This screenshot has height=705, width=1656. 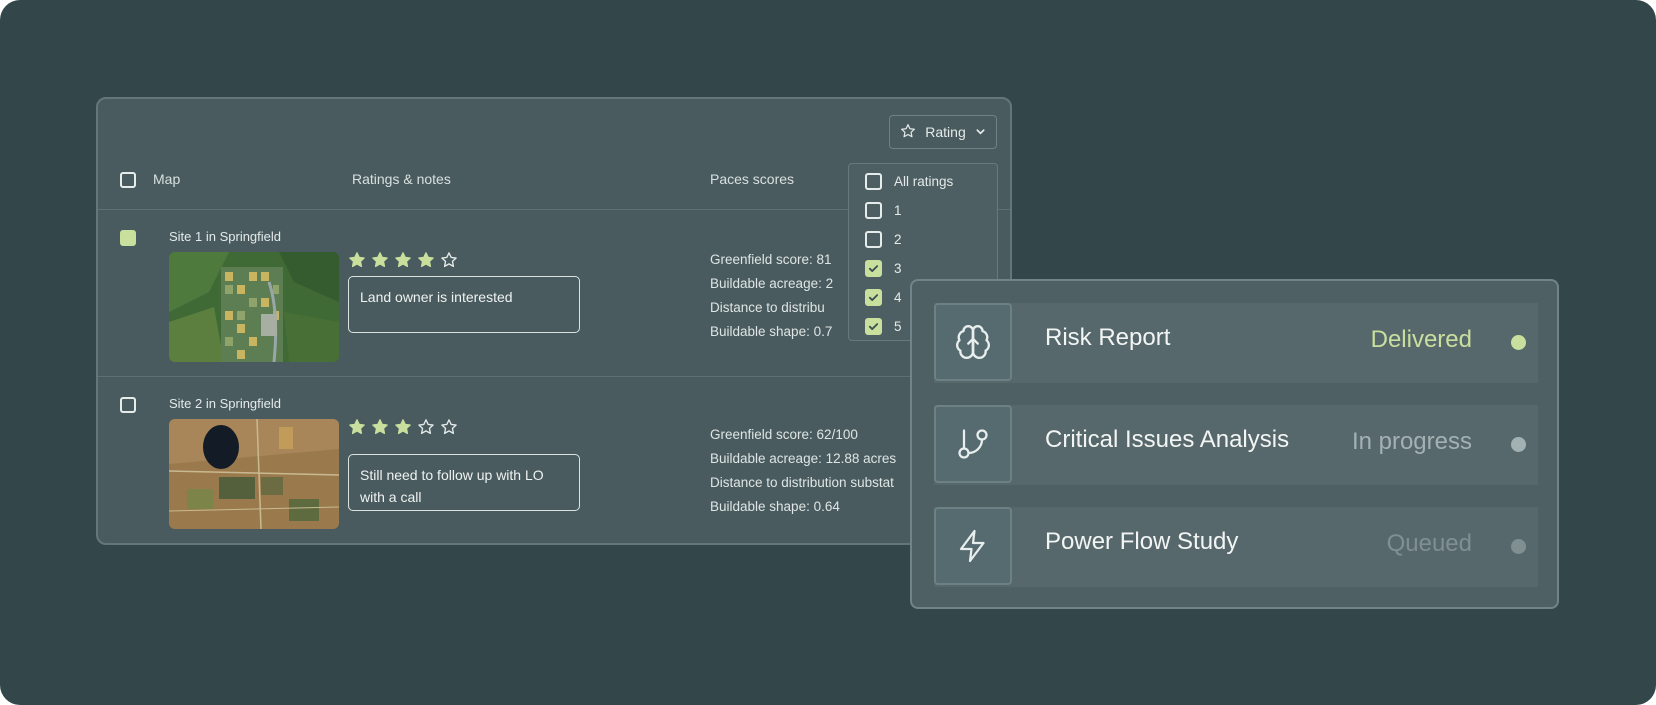 What do you see at coordinates (883, 326) in the screenshot?
I see `rating-option-5: 5` at bounding box center [883, 326].